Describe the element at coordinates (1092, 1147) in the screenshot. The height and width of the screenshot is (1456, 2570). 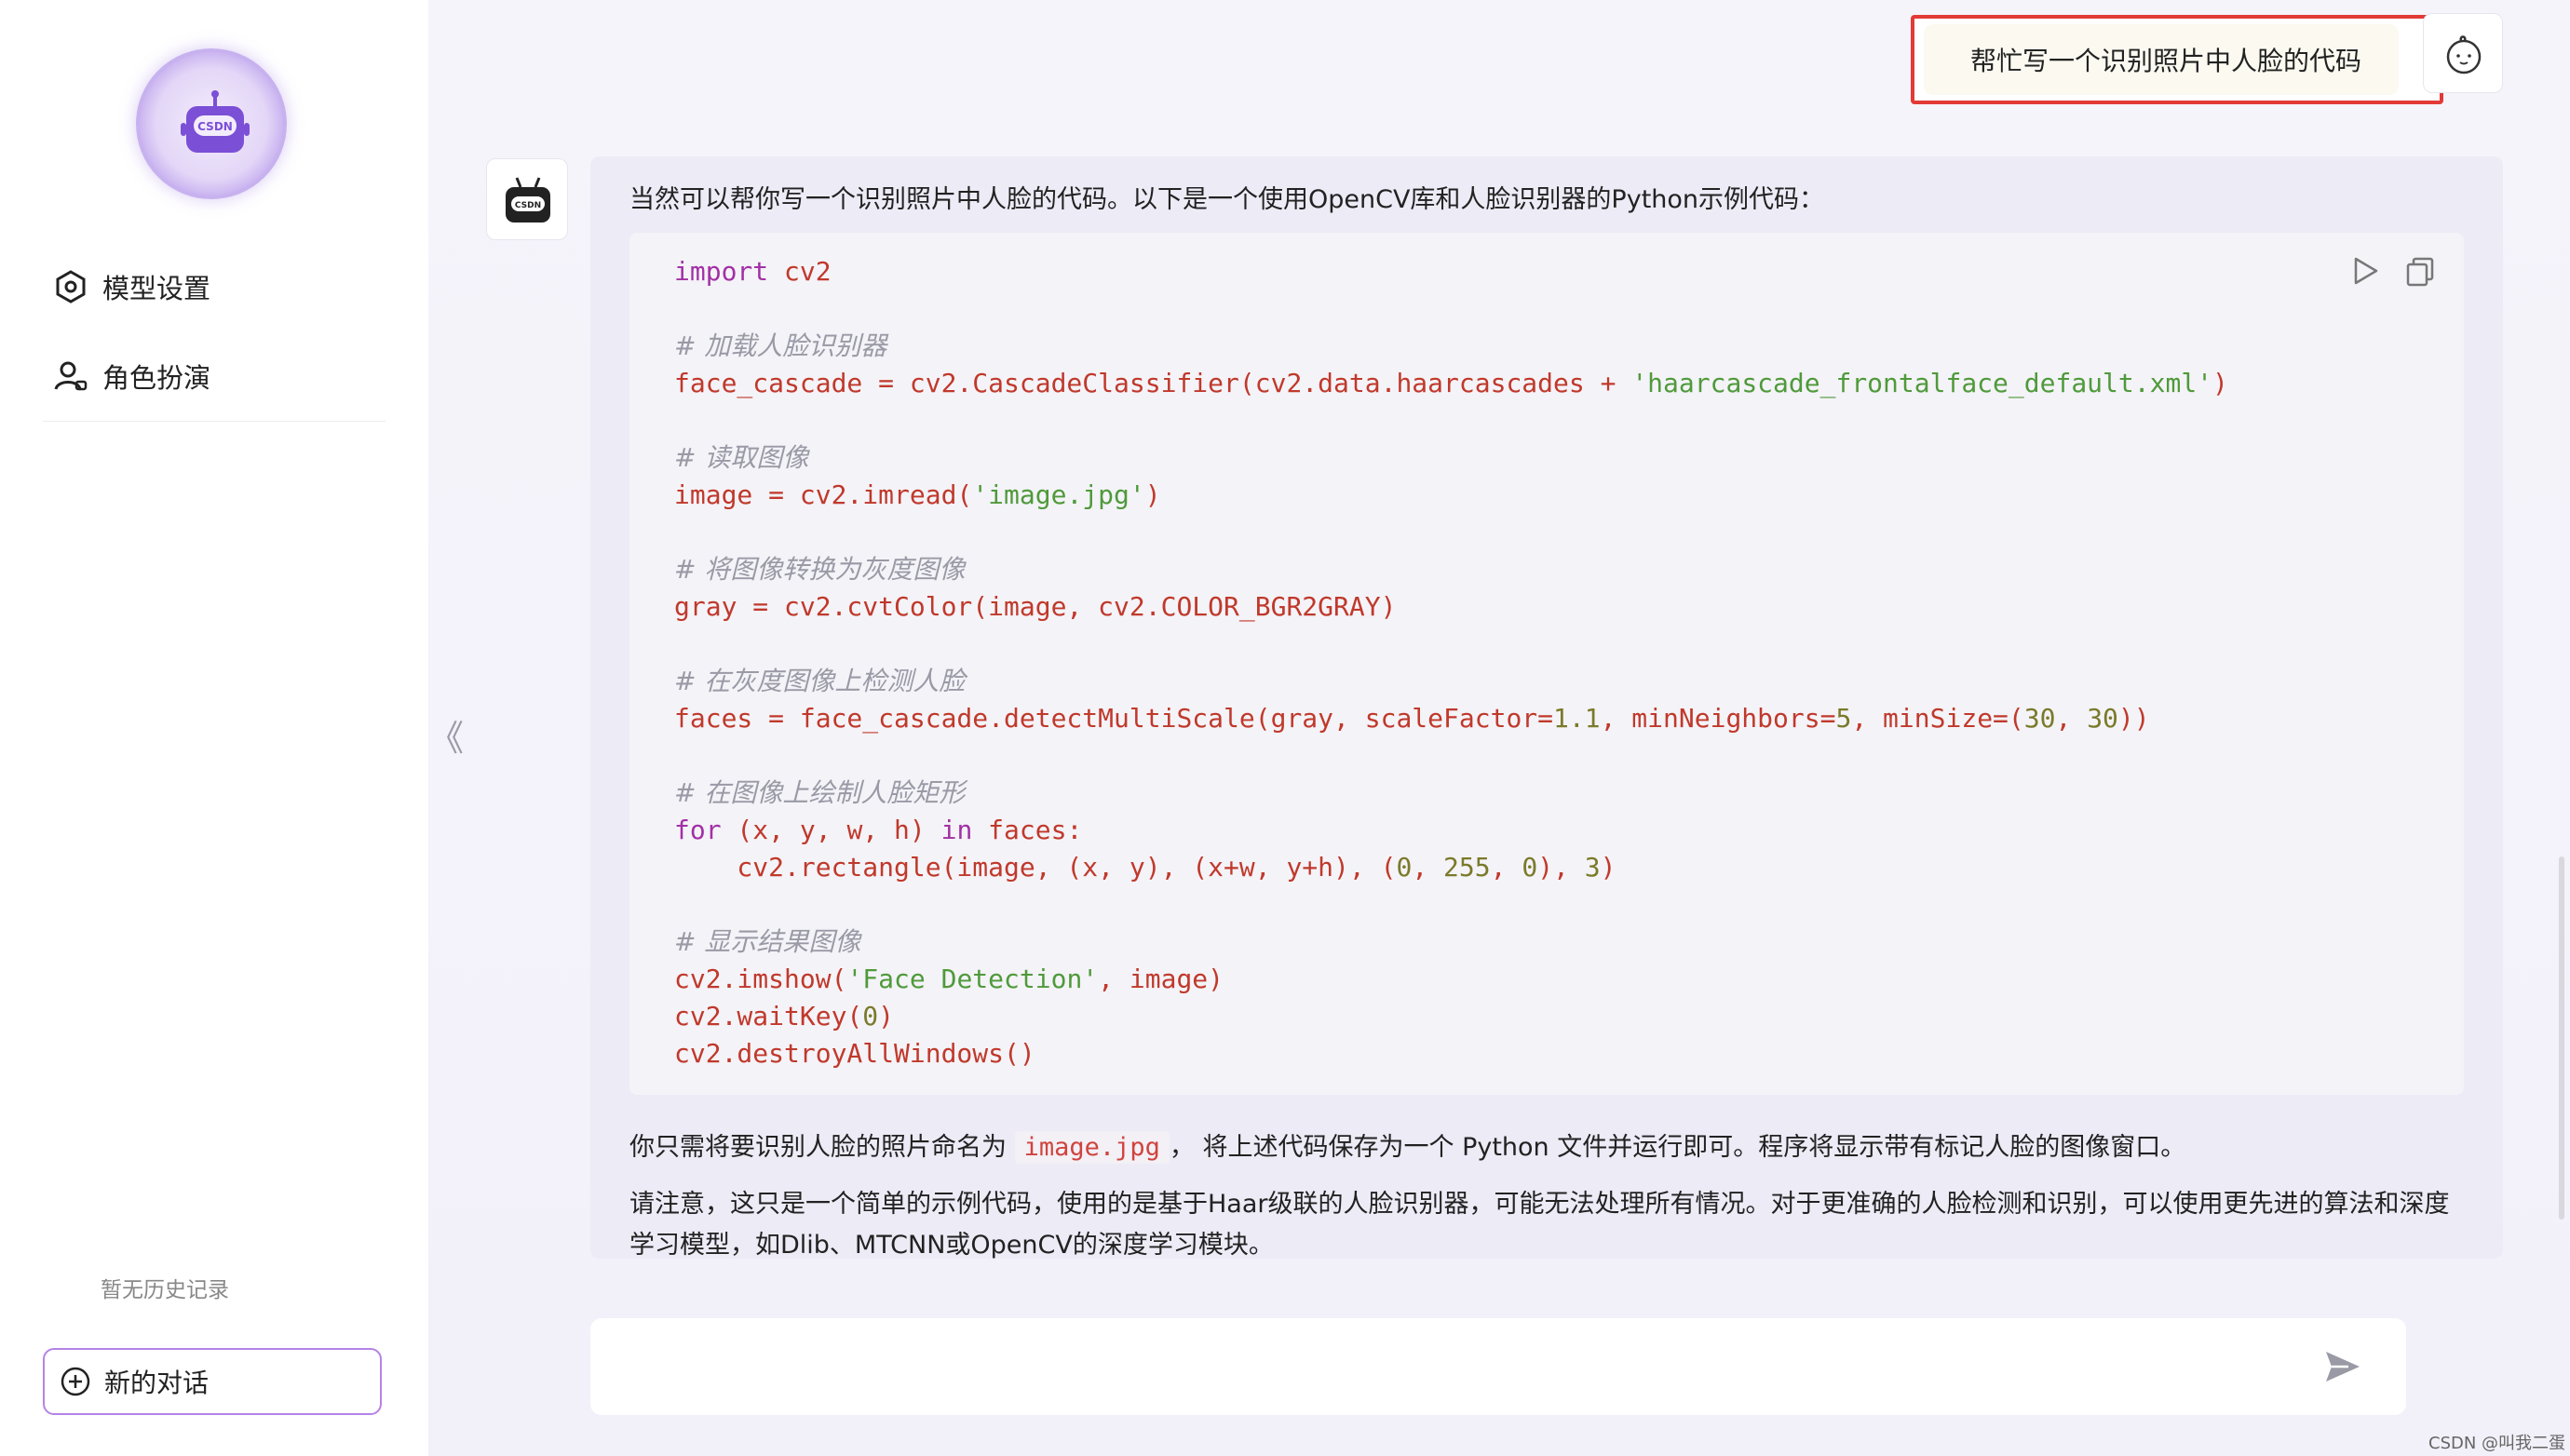
I see `inline-code: image.jpg` at that location.